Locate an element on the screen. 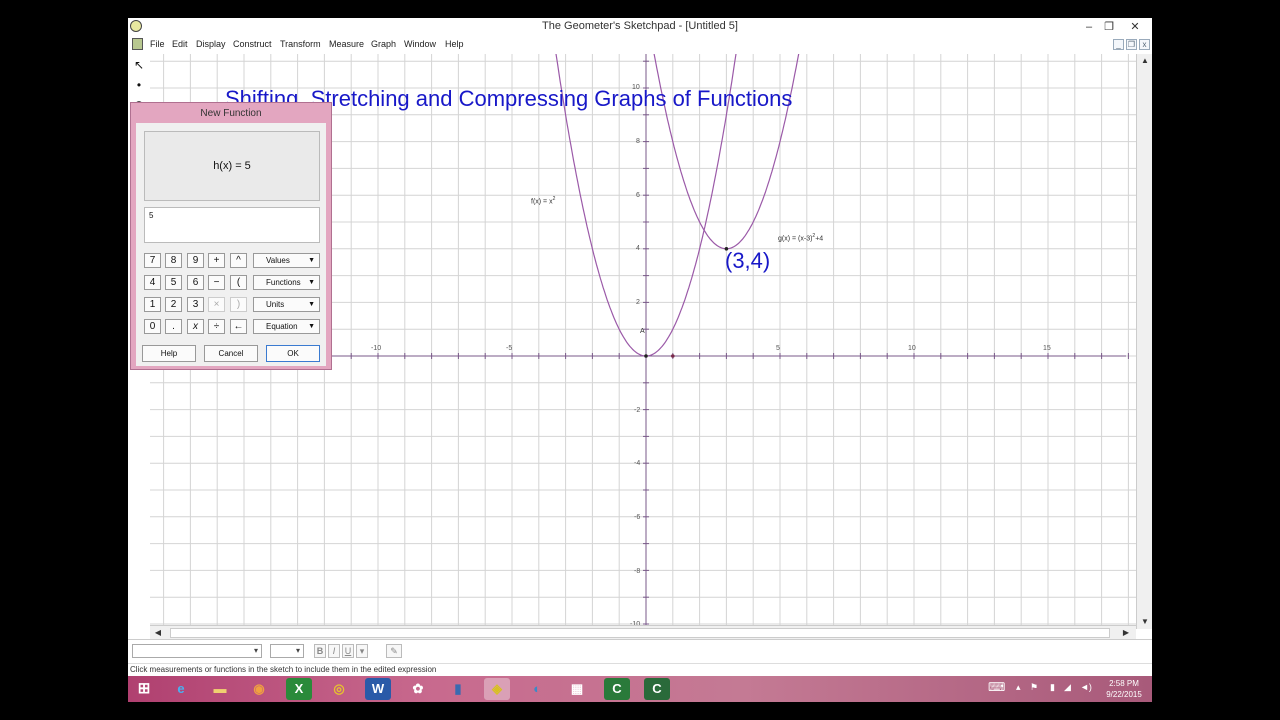  equation-dropdown: Equation ▼ is located at coordinates (286, 326).